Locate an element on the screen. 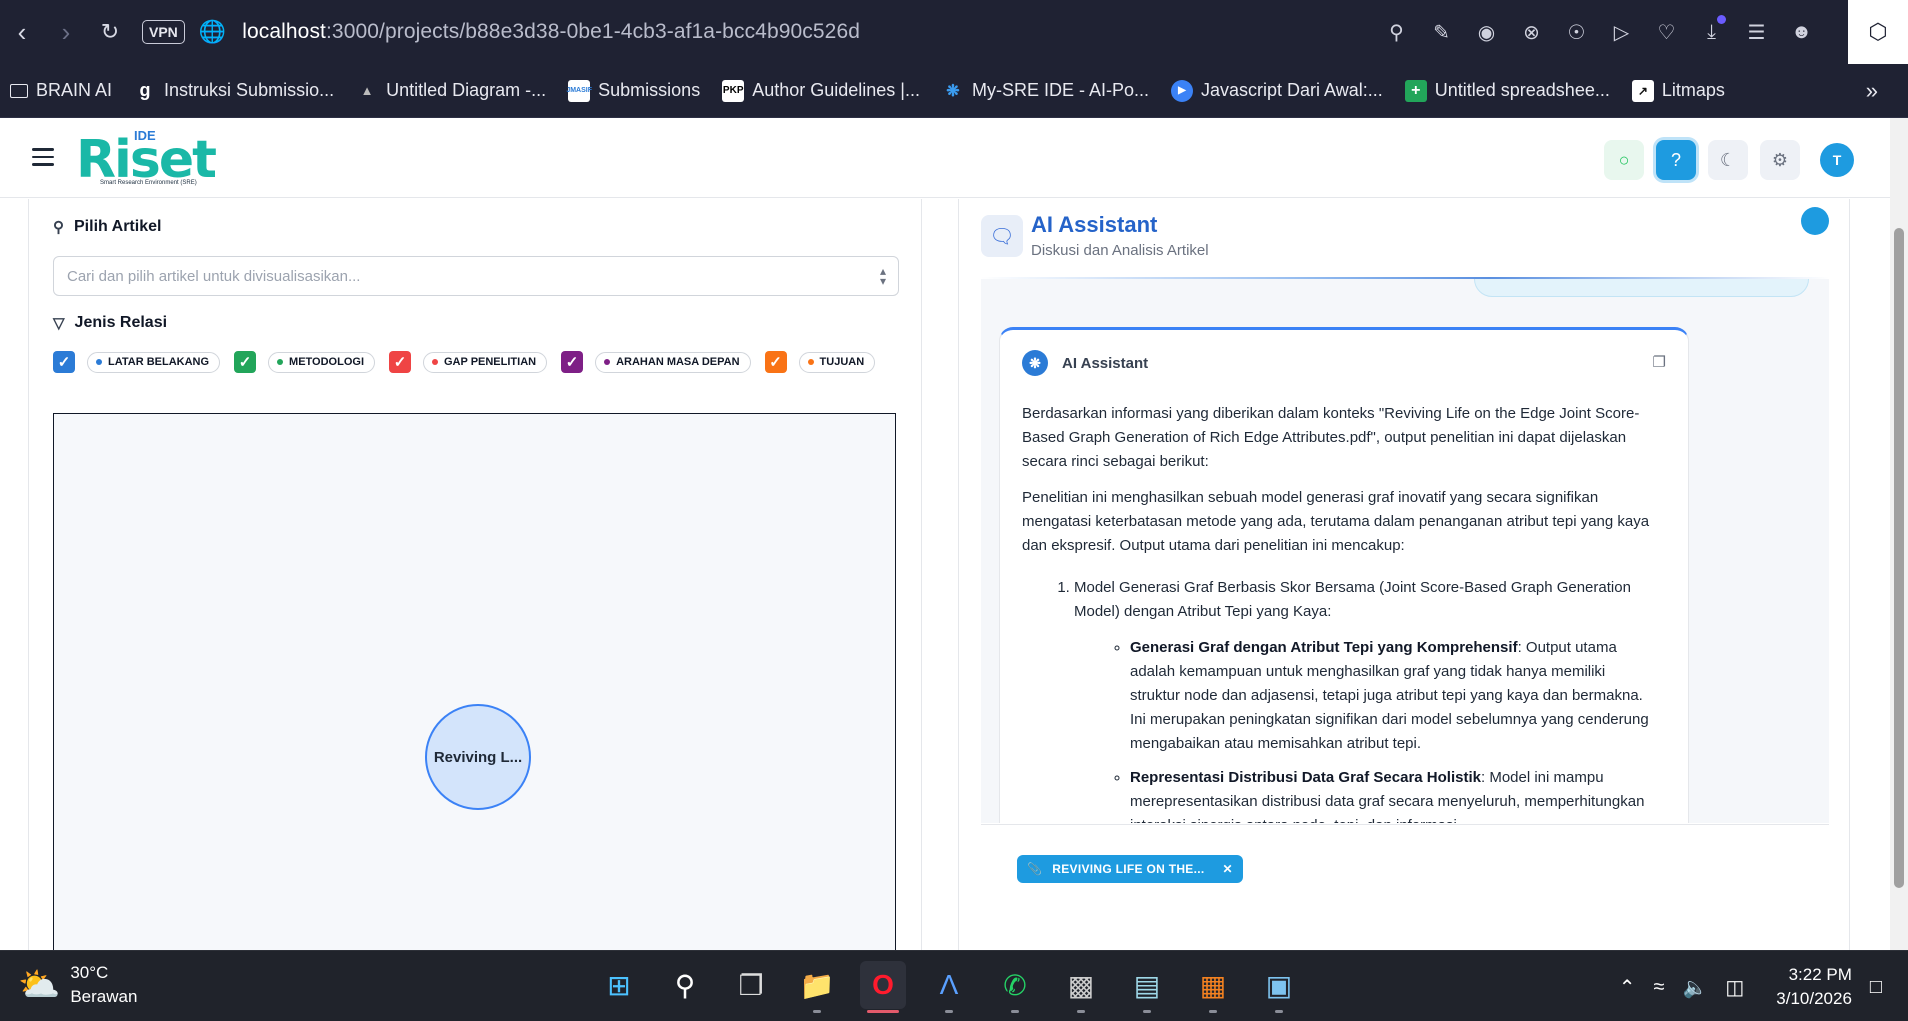  clock: 3:22 PM 3/10/2026 is located at coordinates (1814, 987).